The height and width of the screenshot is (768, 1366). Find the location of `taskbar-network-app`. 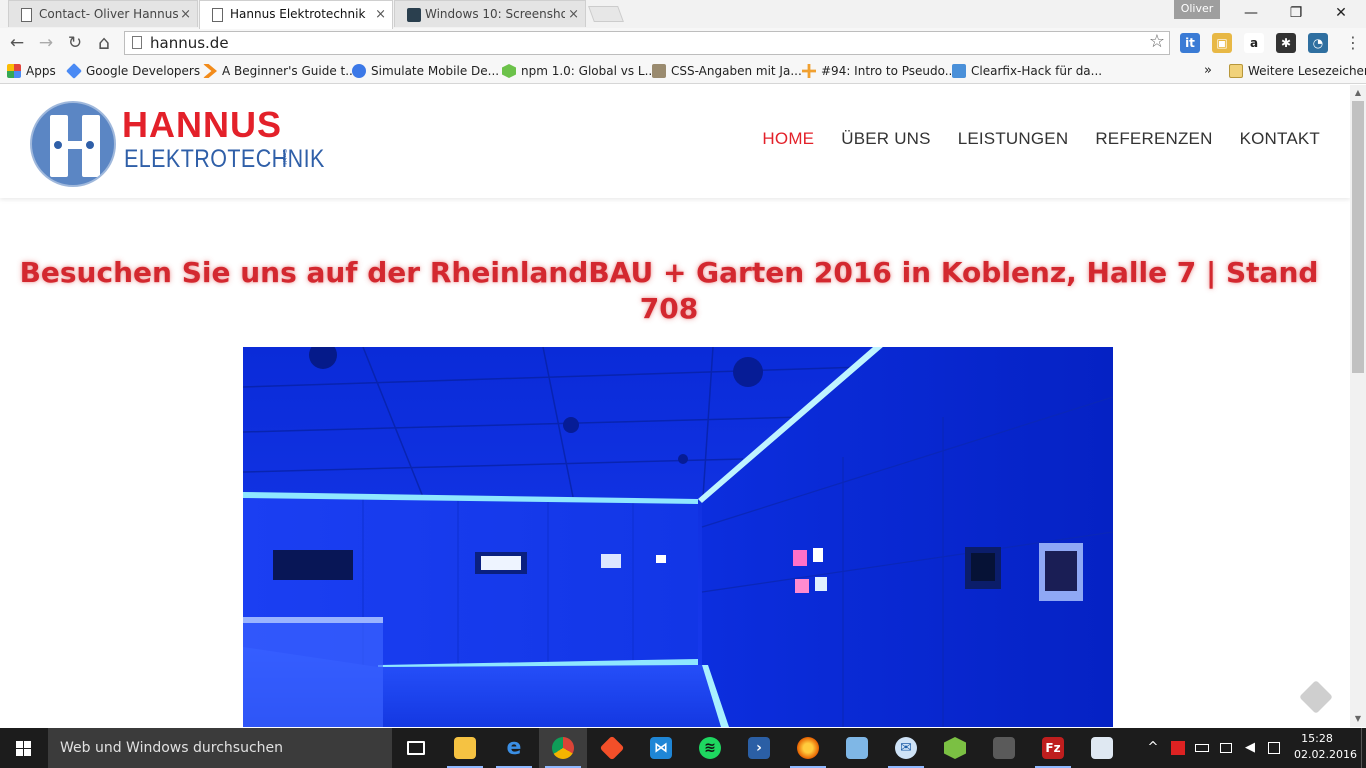

taskbar-network-app is located at coordinates (857, 748).